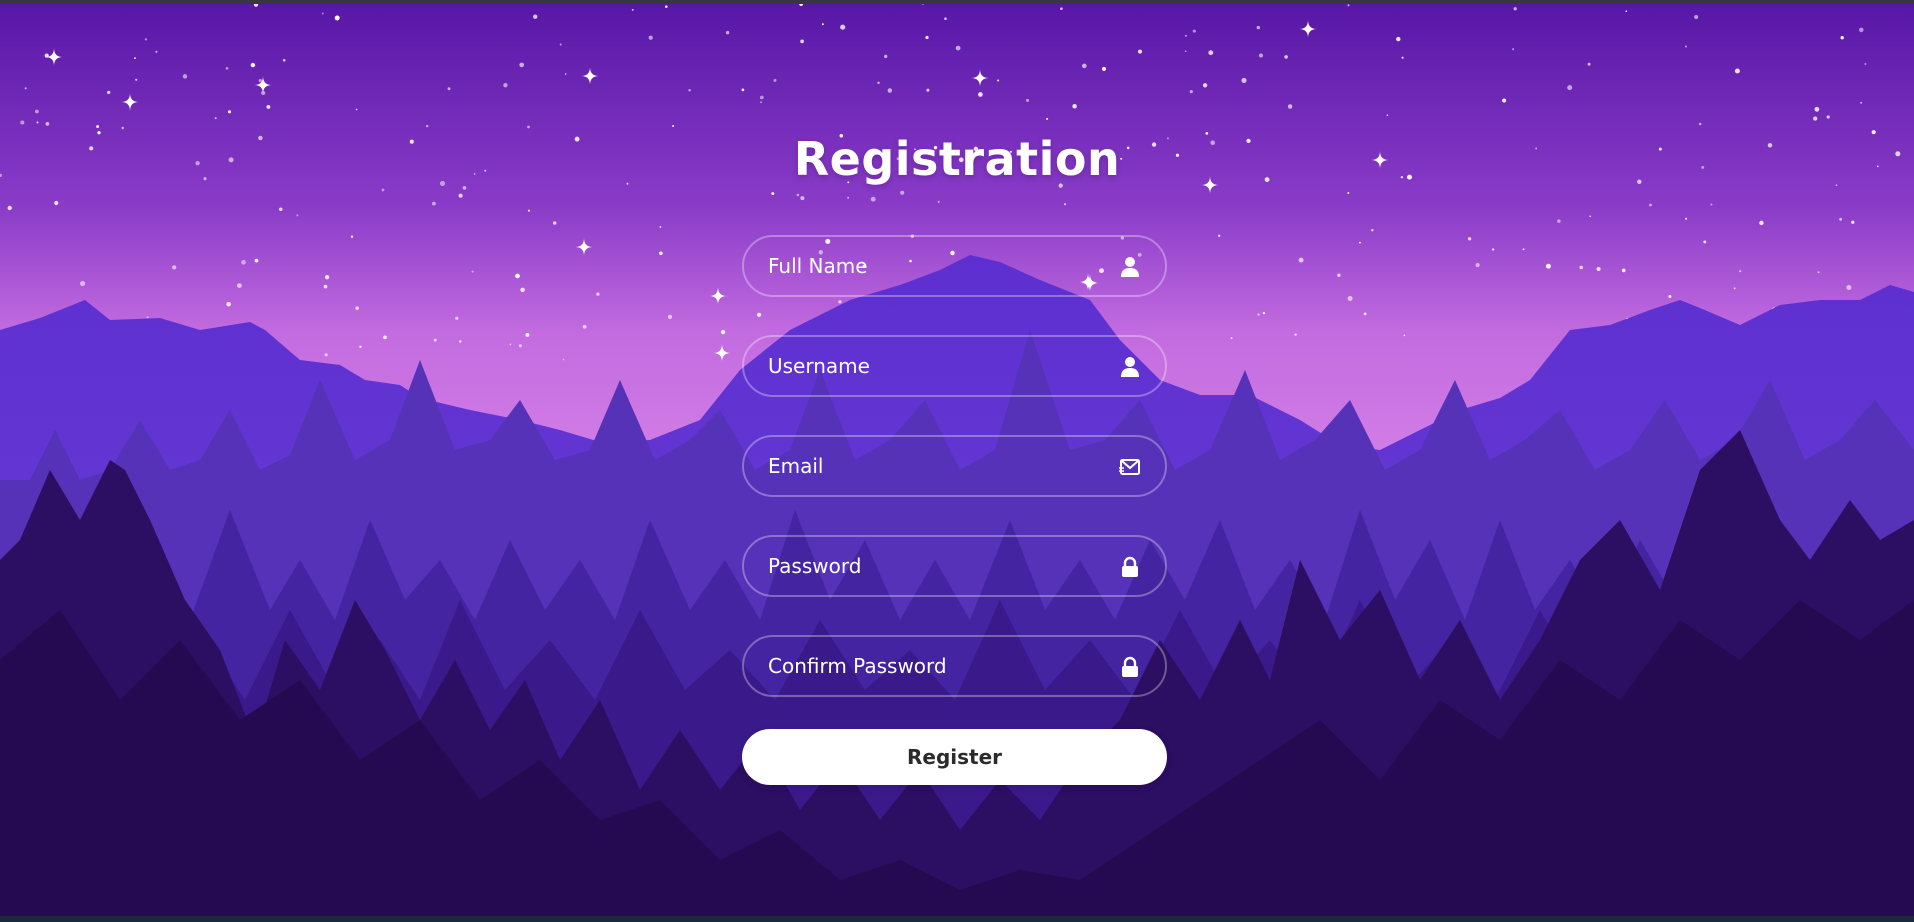 This screenshot has height=922, width=1914. I want to click on confirm-password-input, so click(954, 666).